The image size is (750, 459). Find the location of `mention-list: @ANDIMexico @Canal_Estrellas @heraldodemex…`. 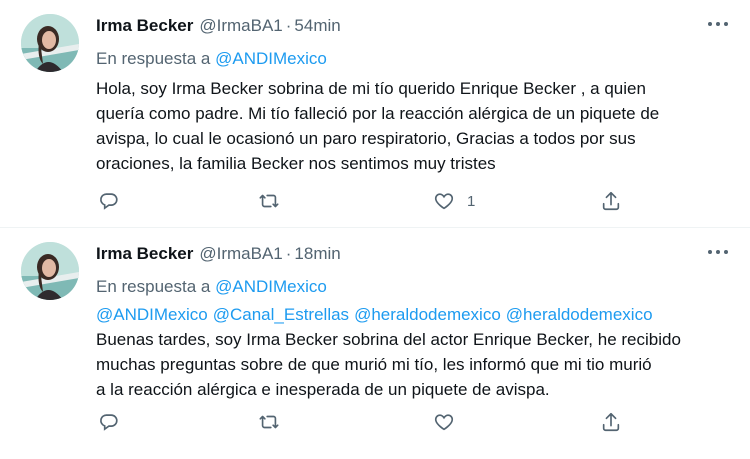

mention-list: @ANDIMexico @Canal_Estrellas @heraldodemex… is located at coordinates (413, 314).